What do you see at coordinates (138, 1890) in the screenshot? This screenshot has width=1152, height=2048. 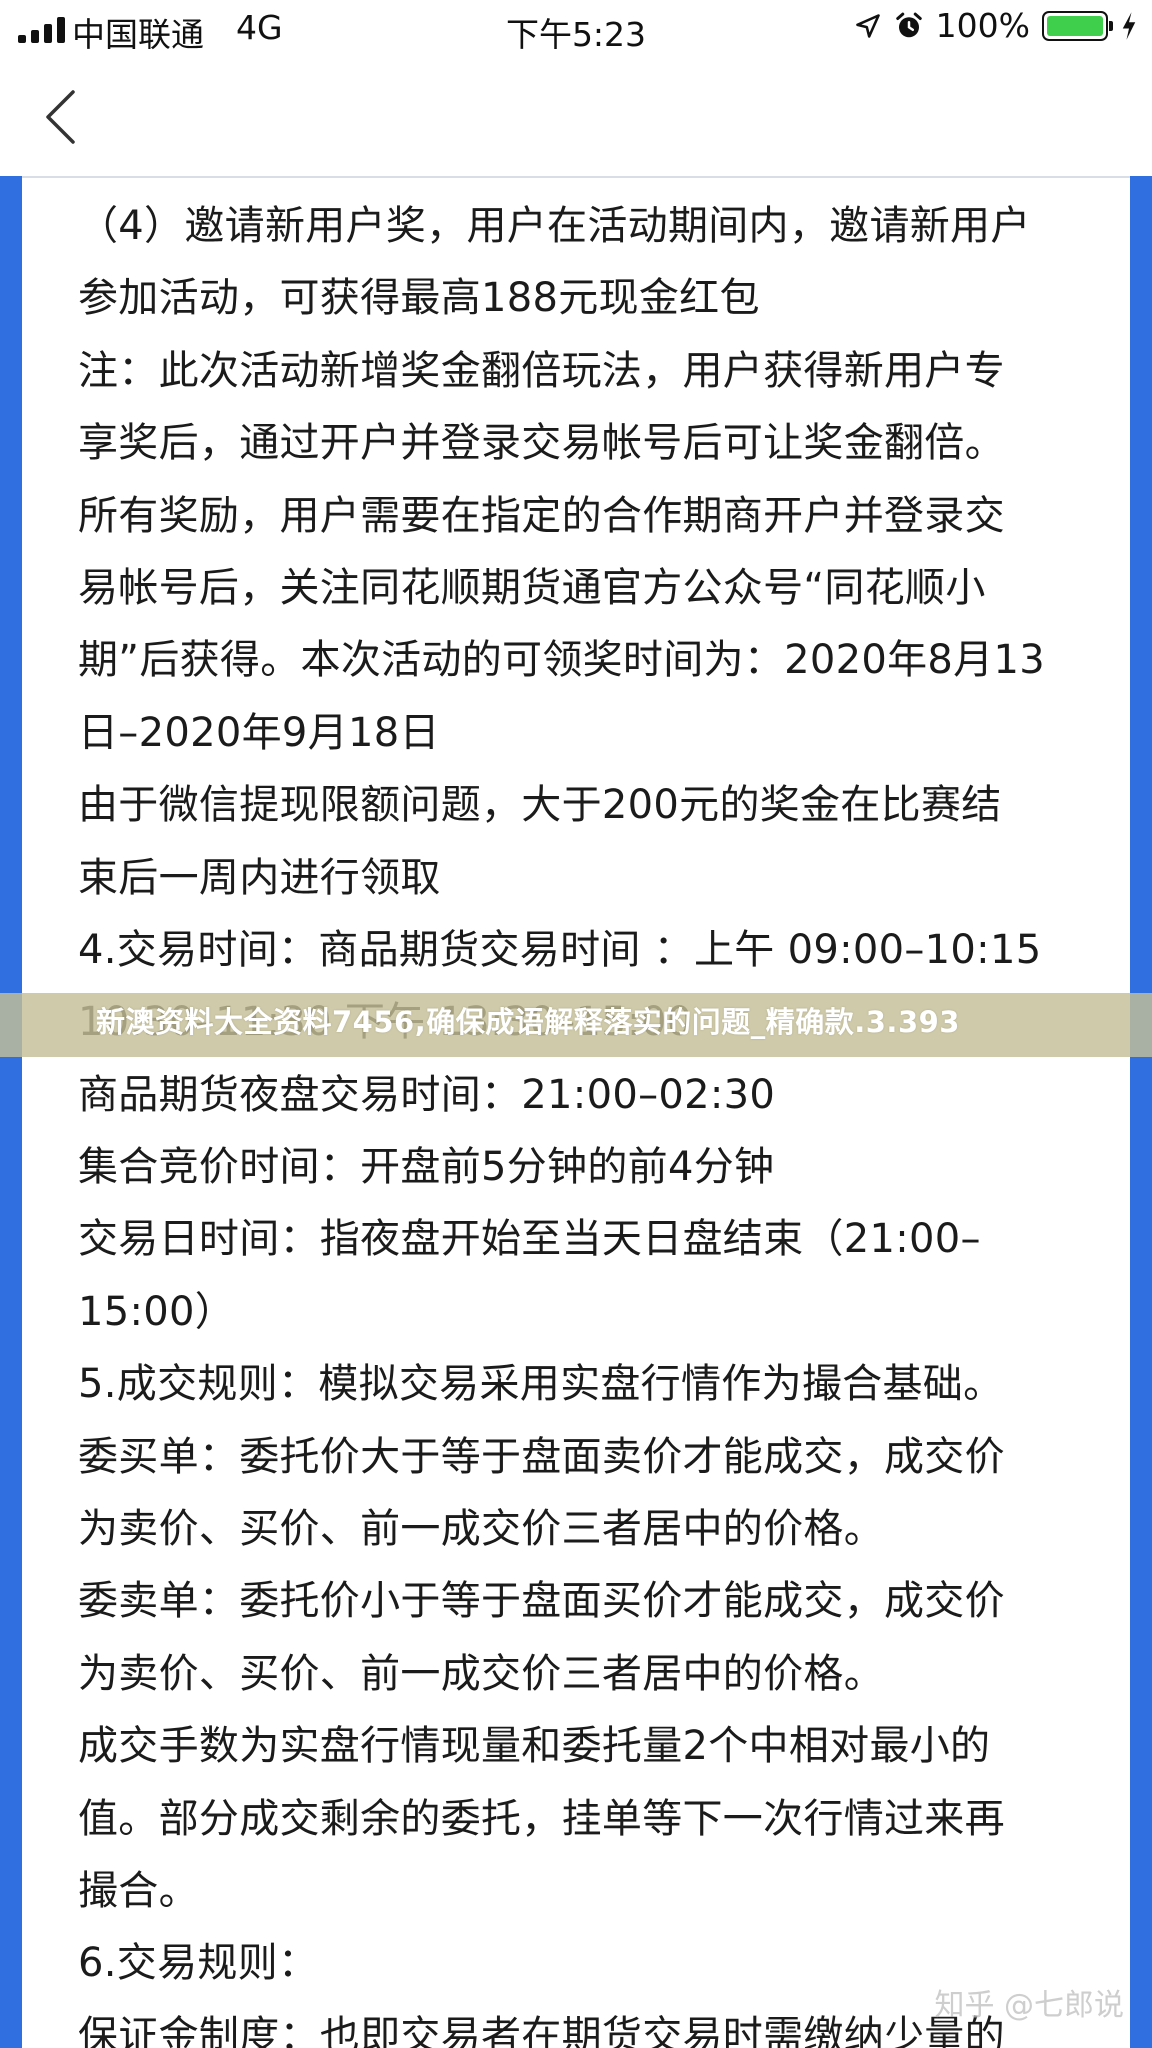 I see `document-line: 撮合。` at bounding box center [138, 1890].